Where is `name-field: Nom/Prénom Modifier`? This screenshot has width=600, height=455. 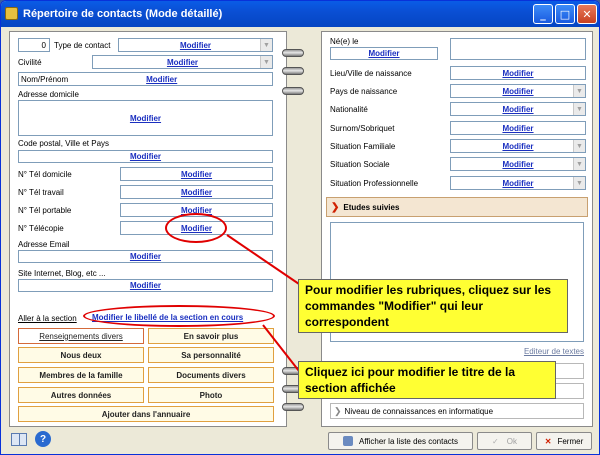
name-field: Nom/Prénom Modifier is located at coordinates (145, 79).